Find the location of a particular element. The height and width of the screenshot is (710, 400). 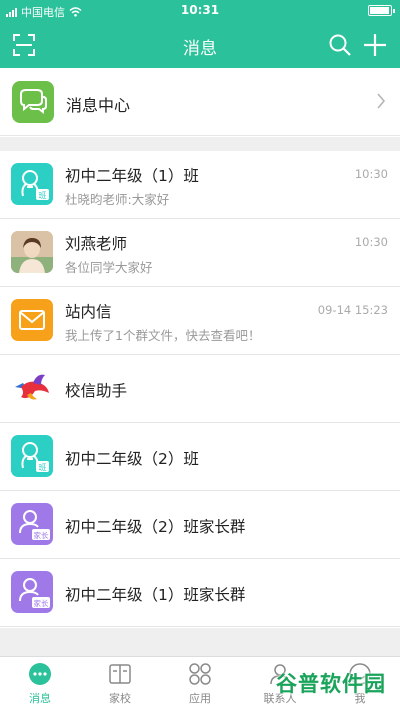

conversation-time: 09-14 15:23 is located at coordinates (352, 310).